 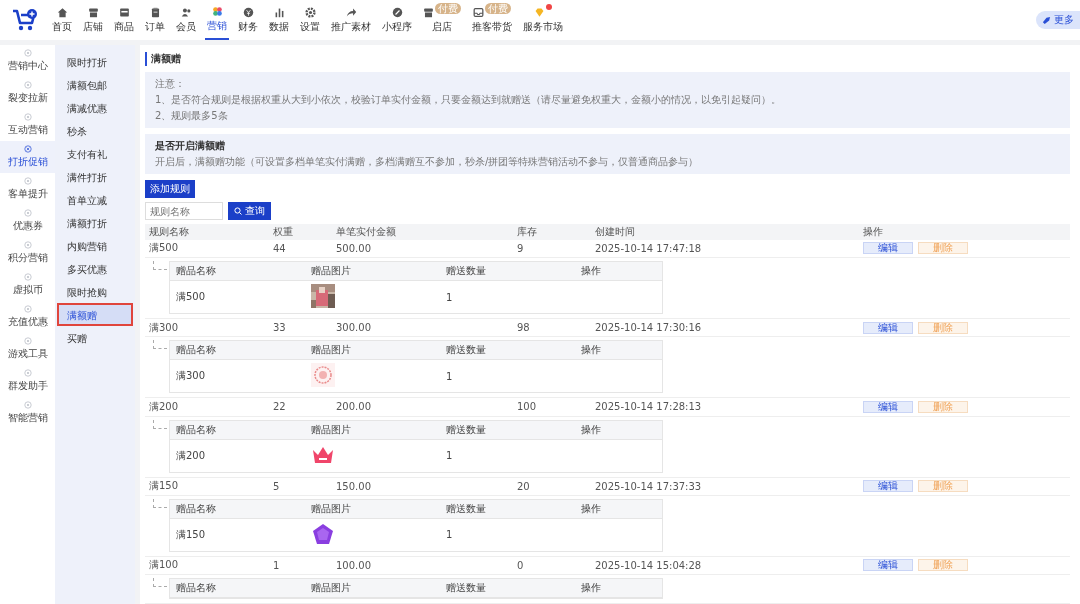 I want to click on submenu-item: 满额包邮, so click(x=95, y=84).